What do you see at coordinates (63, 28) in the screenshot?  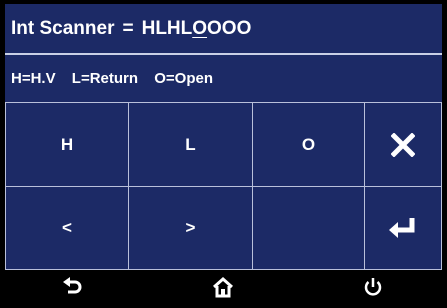 I see `field-label: Int Scanner` at bounding box center [63, 28].